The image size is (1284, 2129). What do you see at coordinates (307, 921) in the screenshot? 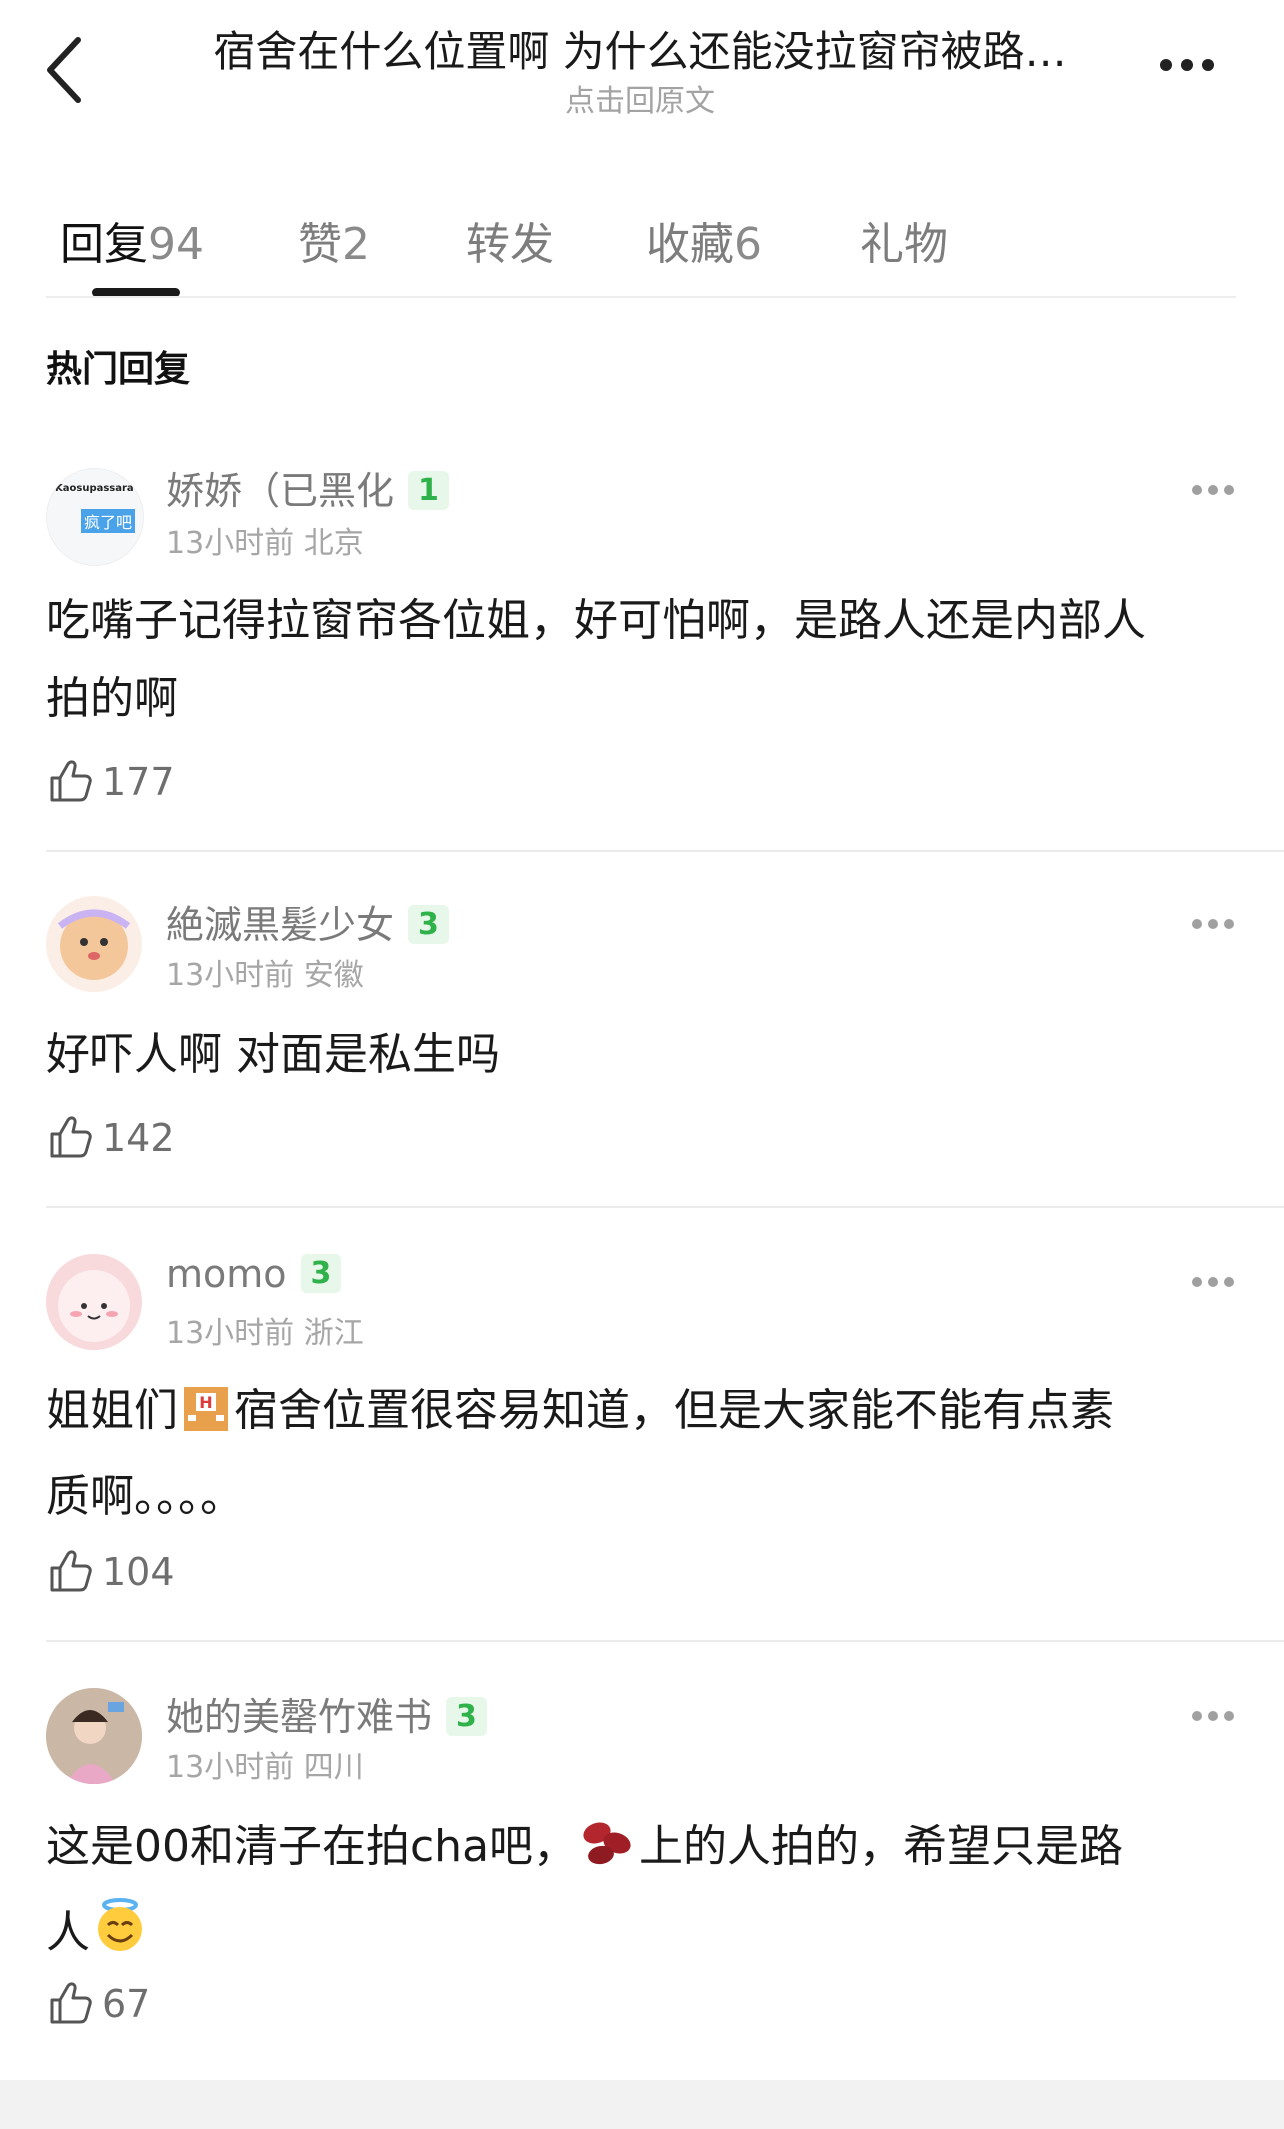
I see `username: 絶滅黒髪少女 3` at bounding box center [307, 921].